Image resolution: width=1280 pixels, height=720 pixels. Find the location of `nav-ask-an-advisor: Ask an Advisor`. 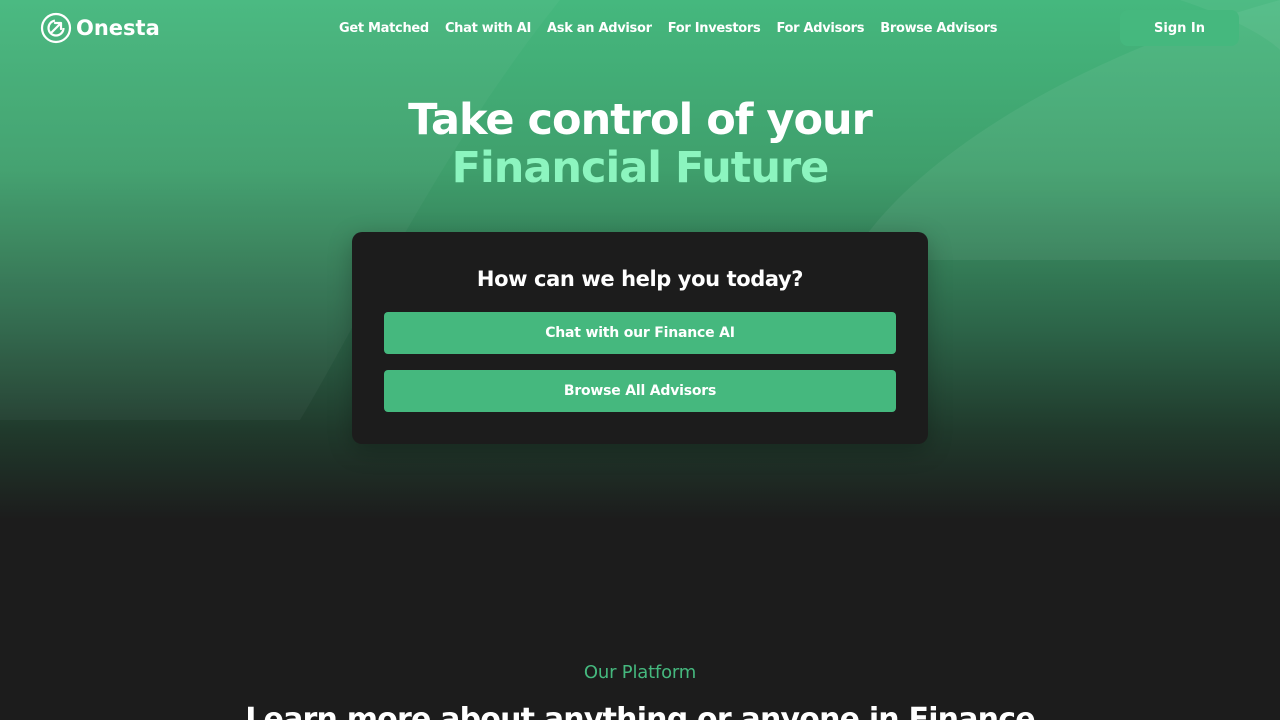

nav-ask-an-advisor: Ask an Advisor is located at coordinates (599, 28).